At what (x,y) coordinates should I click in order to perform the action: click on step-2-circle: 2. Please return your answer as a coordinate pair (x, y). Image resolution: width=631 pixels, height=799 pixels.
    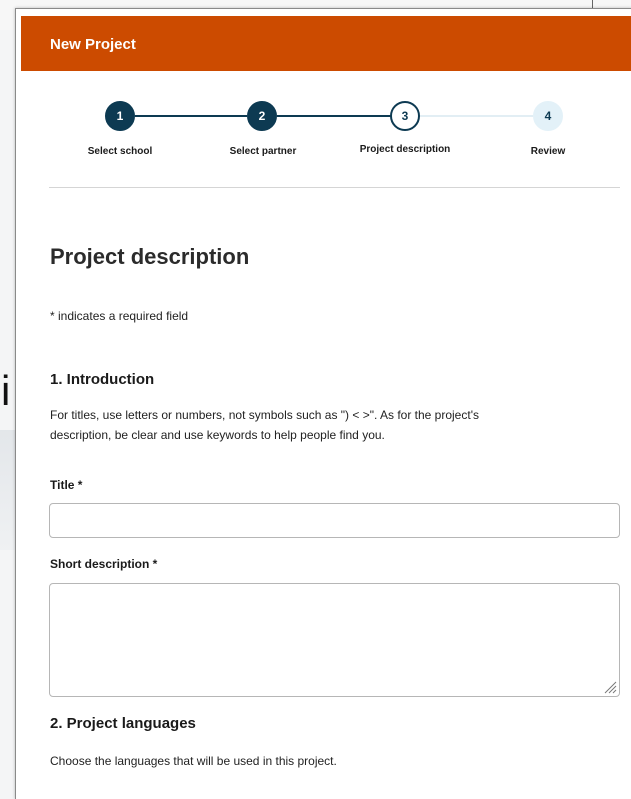
    Looking at the image, I should click on (262, 116).